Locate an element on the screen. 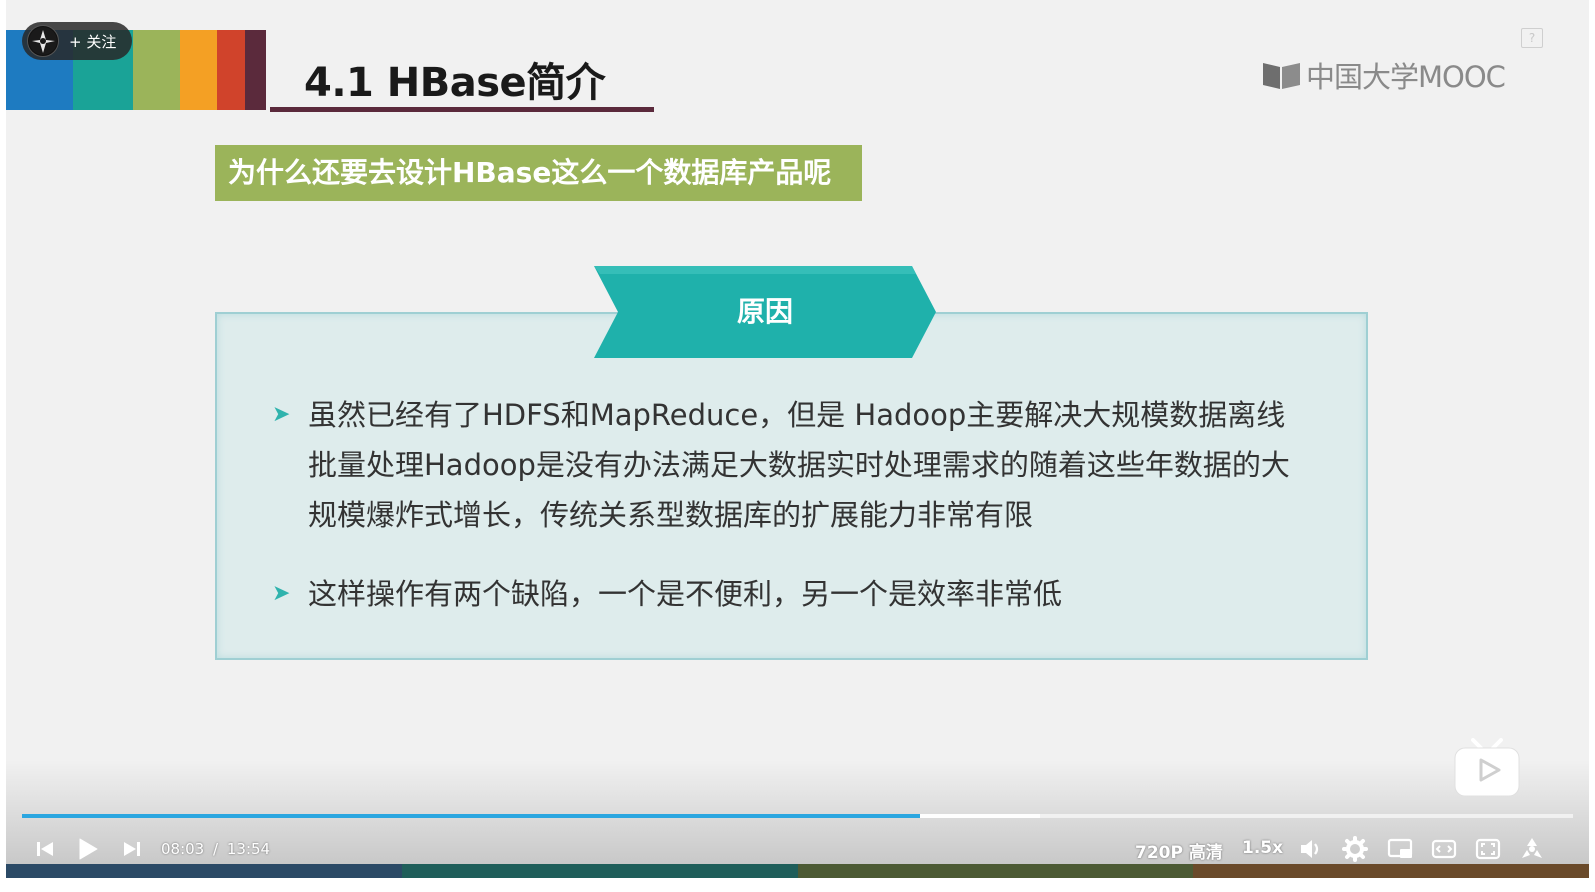 This screenshot has height=892, width=1595. help-icon: ? is located at coordinates (1532, 38).